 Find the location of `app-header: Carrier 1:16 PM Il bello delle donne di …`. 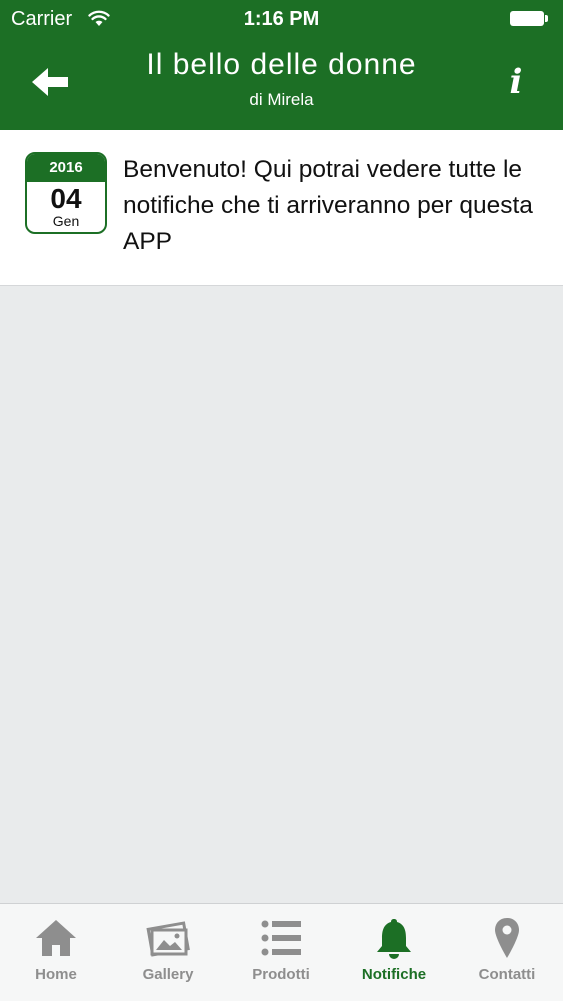

app-header: Carrier 1:16 PM Il bello delle donne di … is located at coordinates (281, 65).